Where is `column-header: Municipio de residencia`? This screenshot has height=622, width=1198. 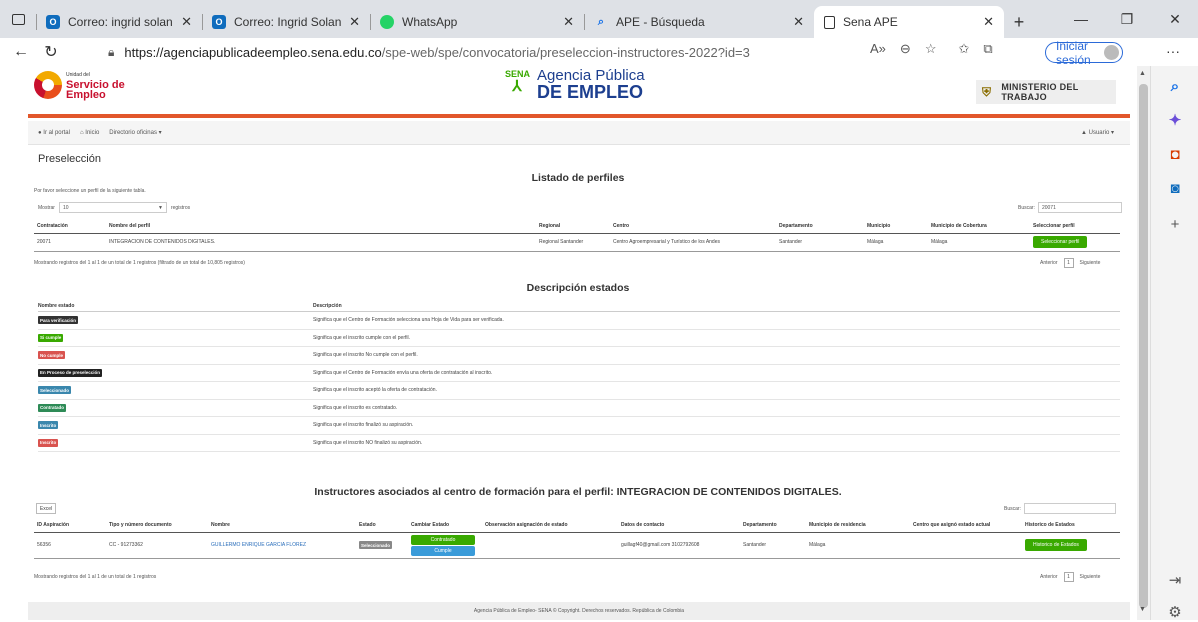
column-header: Municipio de residencia is located at coordinates (858, 525).